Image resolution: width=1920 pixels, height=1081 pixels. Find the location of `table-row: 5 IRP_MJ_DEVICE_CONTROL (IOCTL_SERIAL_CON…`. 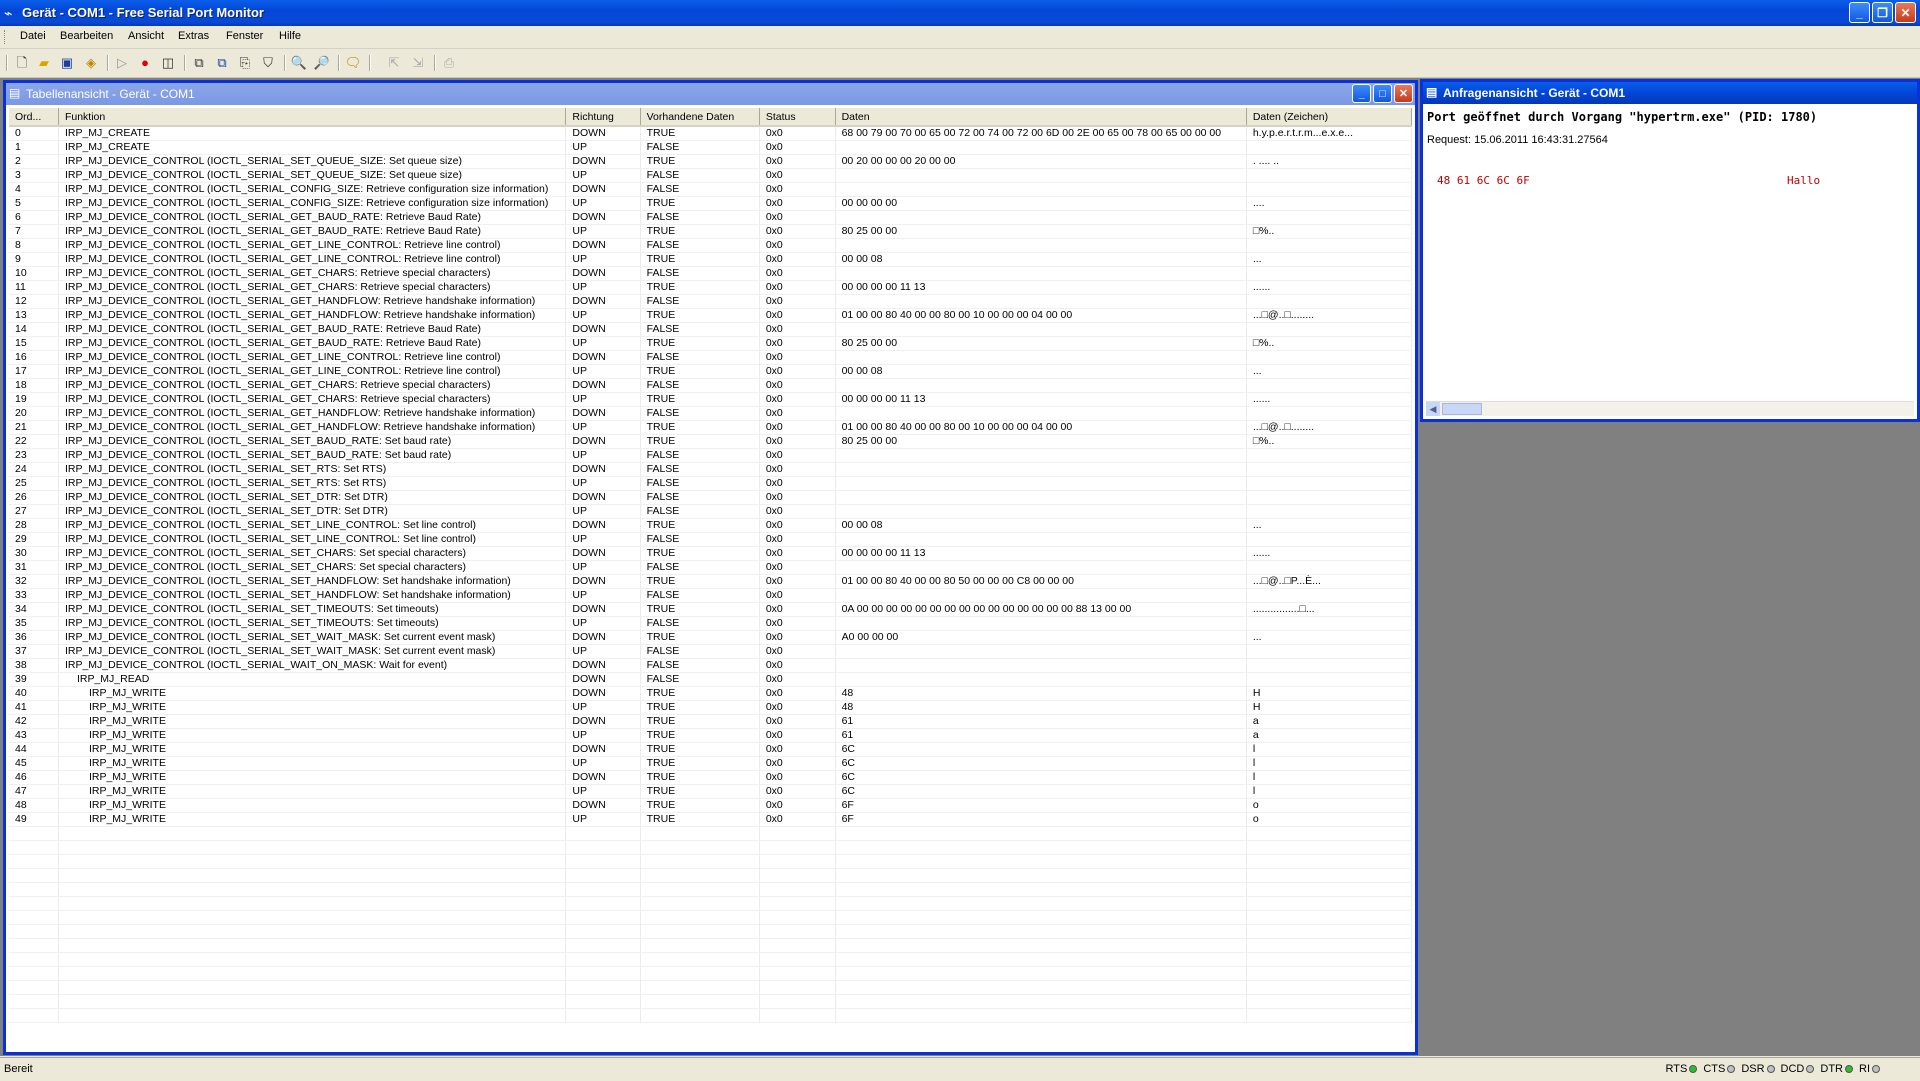

table-row: 5 IRP_MJ_DEVICE_CONTROL (IOCTL_SERIAL_CON… is located at coordinates (710, 203).